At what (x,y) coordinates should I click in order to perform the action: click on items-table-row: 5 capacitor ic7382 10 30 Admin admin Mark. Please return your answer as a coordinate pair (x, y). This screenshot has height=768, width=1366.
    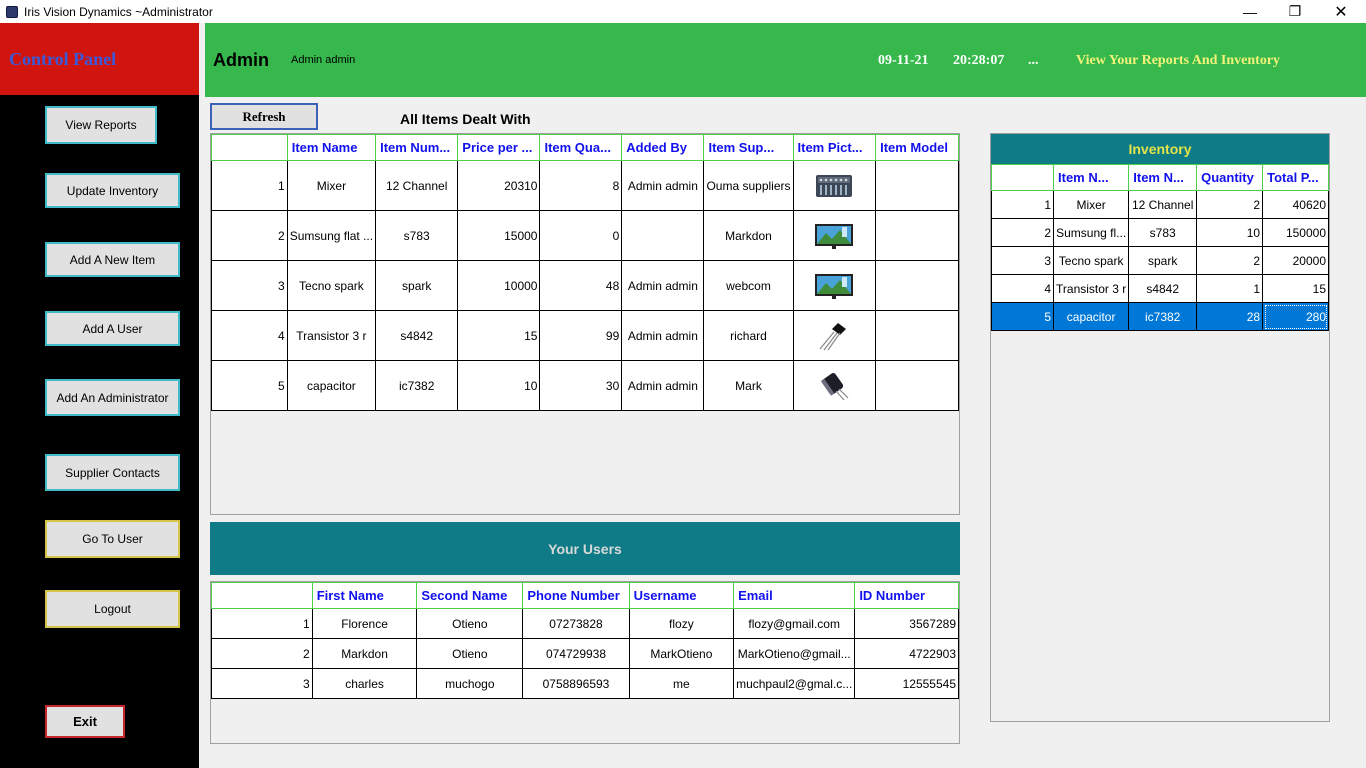
    Looking at the image, I should click on (585, 385).